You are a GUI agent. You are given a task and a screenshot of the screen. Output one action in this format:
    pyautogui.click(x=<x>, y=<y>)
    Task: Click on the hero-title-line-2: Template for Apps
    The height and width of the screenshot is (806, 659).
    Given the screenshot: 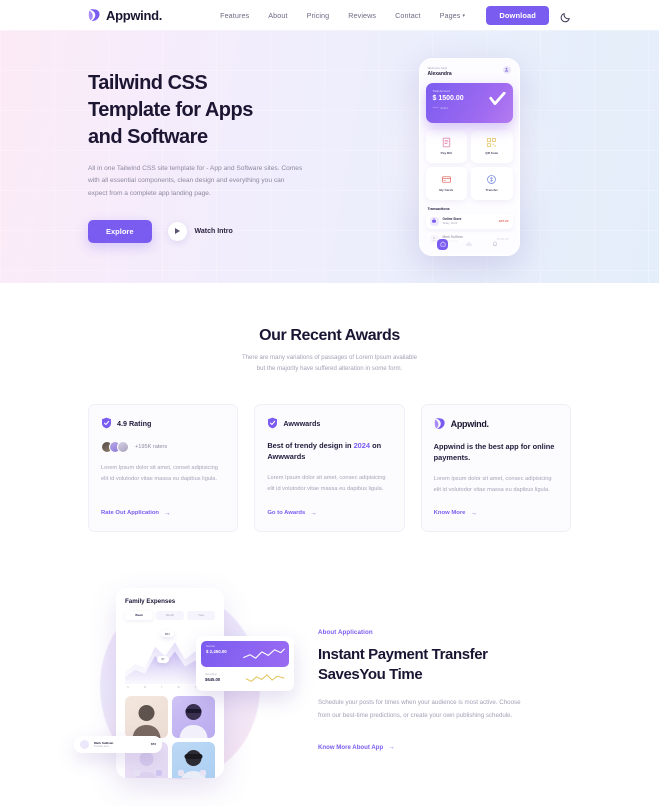 What is the action you would take?
    pyautogui.click(x=170, y=110)
    